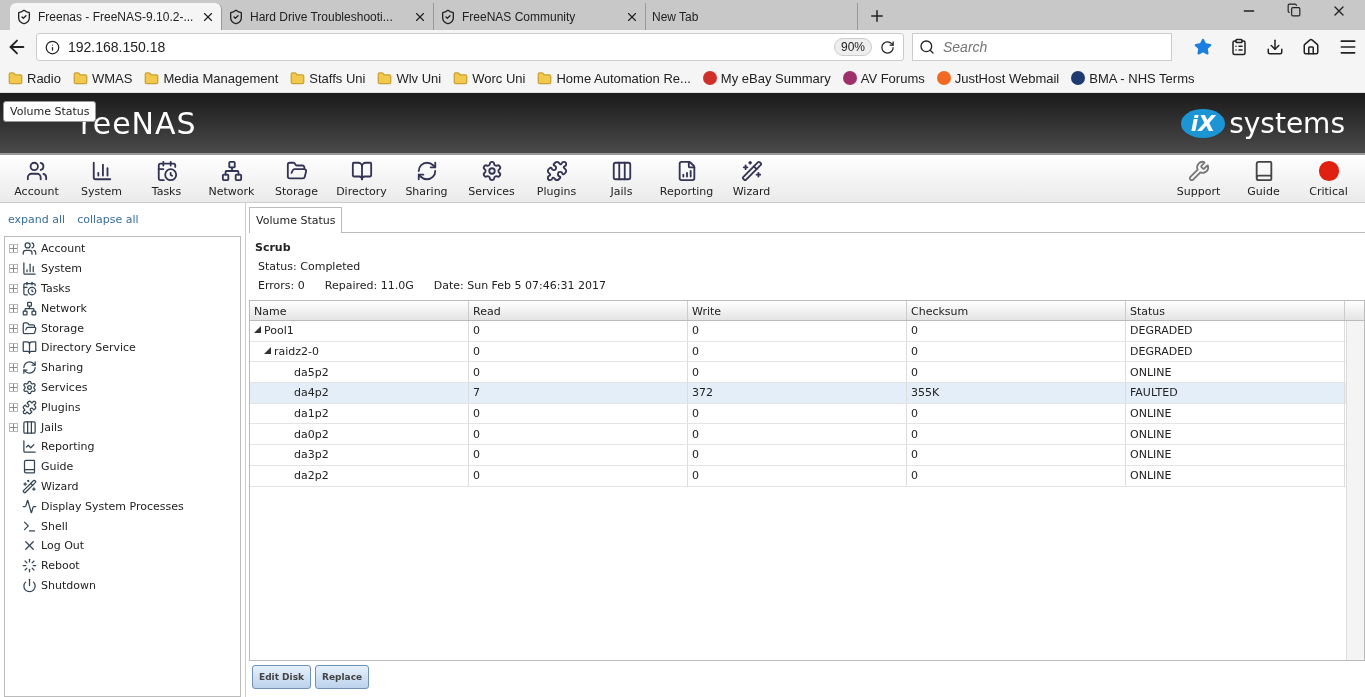  Describe the element at coordinates (296, 220) in the screenshot. I see `content-tab: Volume Status` at that location.